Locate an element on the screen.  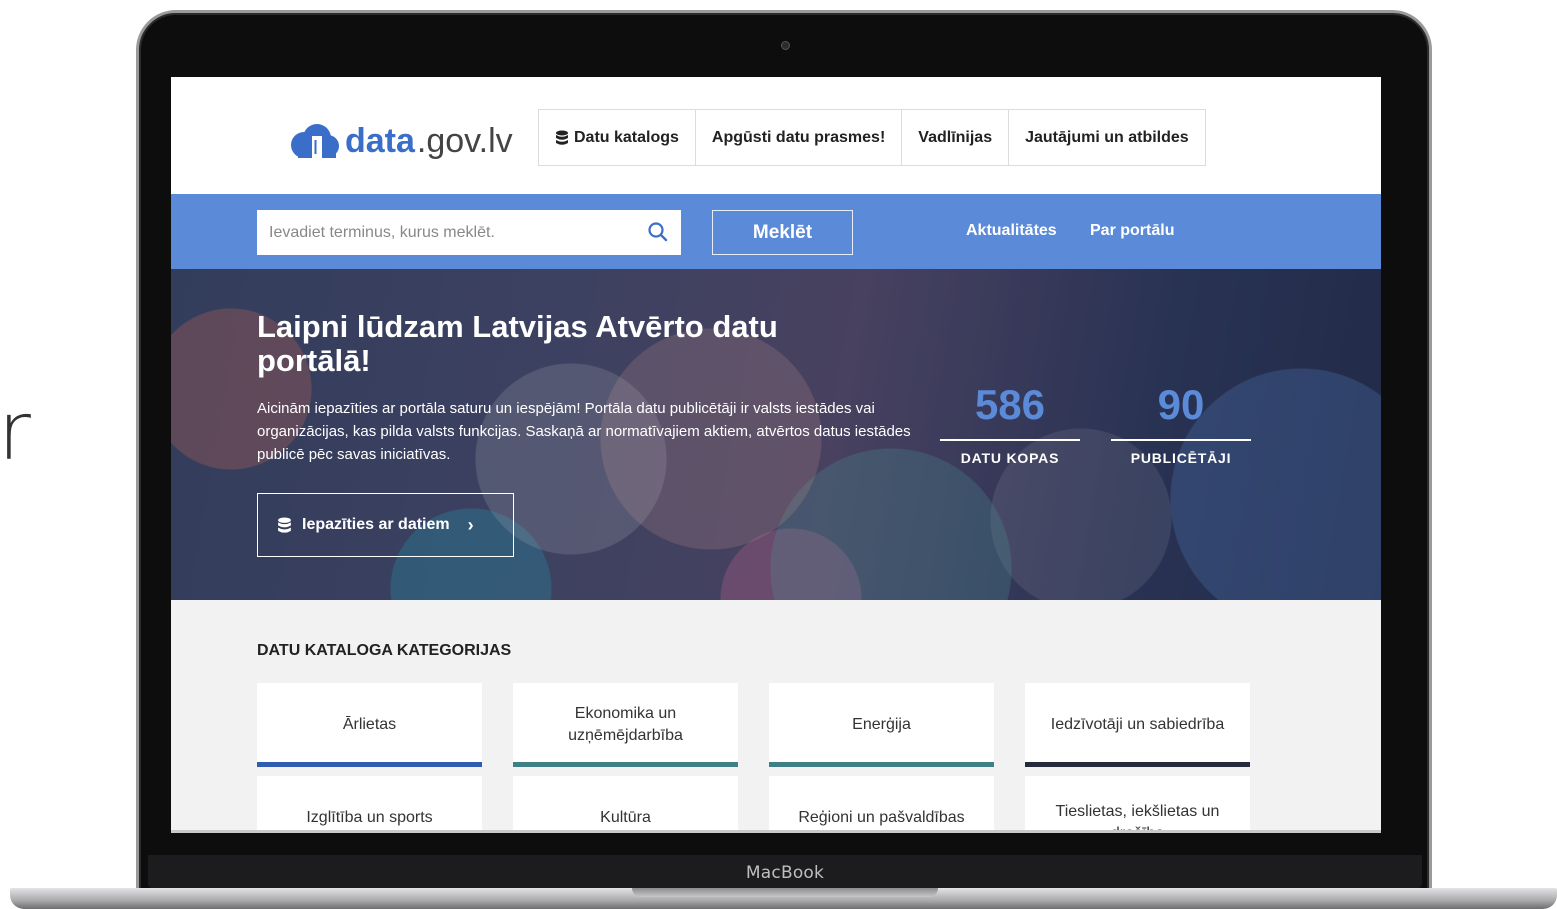
nav-item-vadlinijas: Vadlīnijas is located at coordinates (956, 137).